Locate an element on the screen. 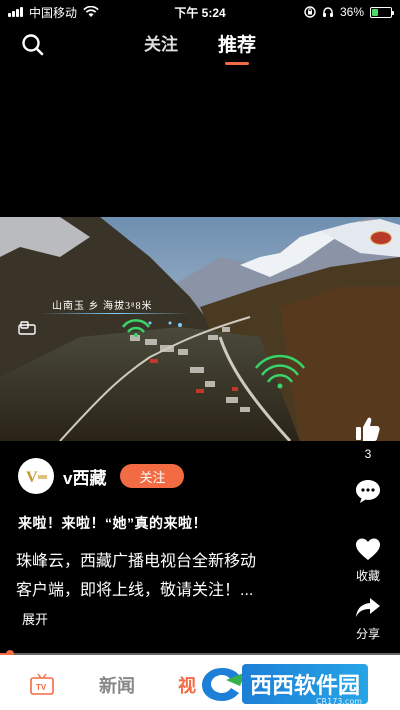 This screenshot has height=710, width=400. clock: 下午 5:24 is located at coordinates (200, 12).